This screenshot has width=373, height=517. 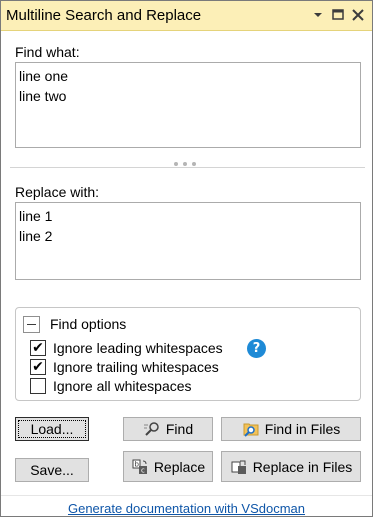 What do you see at coordinates (358, 15) in the screenshot?
I see `close-icon` at bounding box center [358, 15].